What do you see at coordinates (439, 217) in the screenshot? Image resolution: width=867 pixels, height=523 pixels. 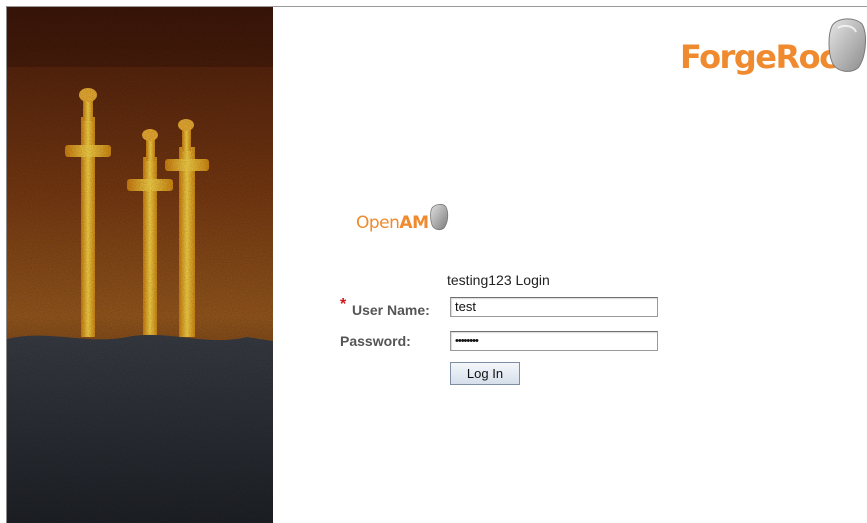 I see `openam-stone-icon` at bounding box center [439, 217].